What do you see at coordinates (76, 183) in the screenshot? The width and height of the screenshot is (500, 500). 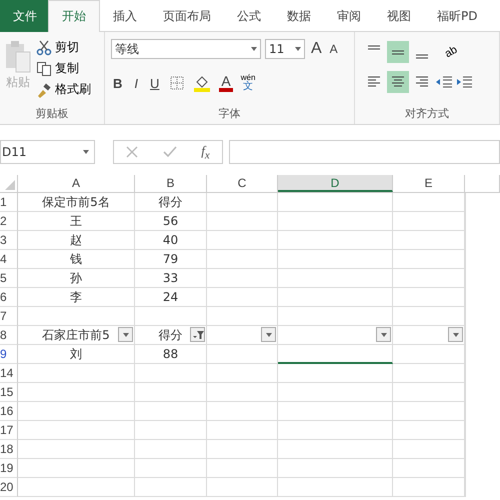 I see `column-header: A` at bounding box center [76, 183].